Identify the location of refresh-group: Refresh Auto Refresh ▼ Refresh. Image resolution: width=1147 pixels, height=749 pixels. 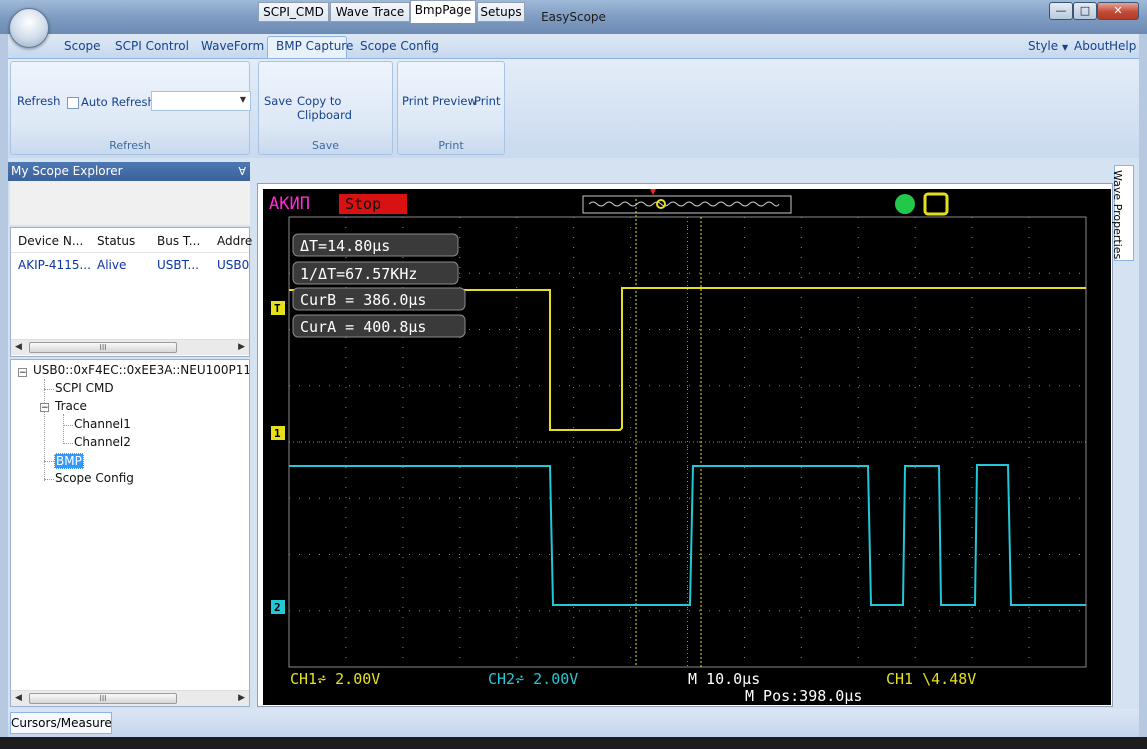
(130, 108).